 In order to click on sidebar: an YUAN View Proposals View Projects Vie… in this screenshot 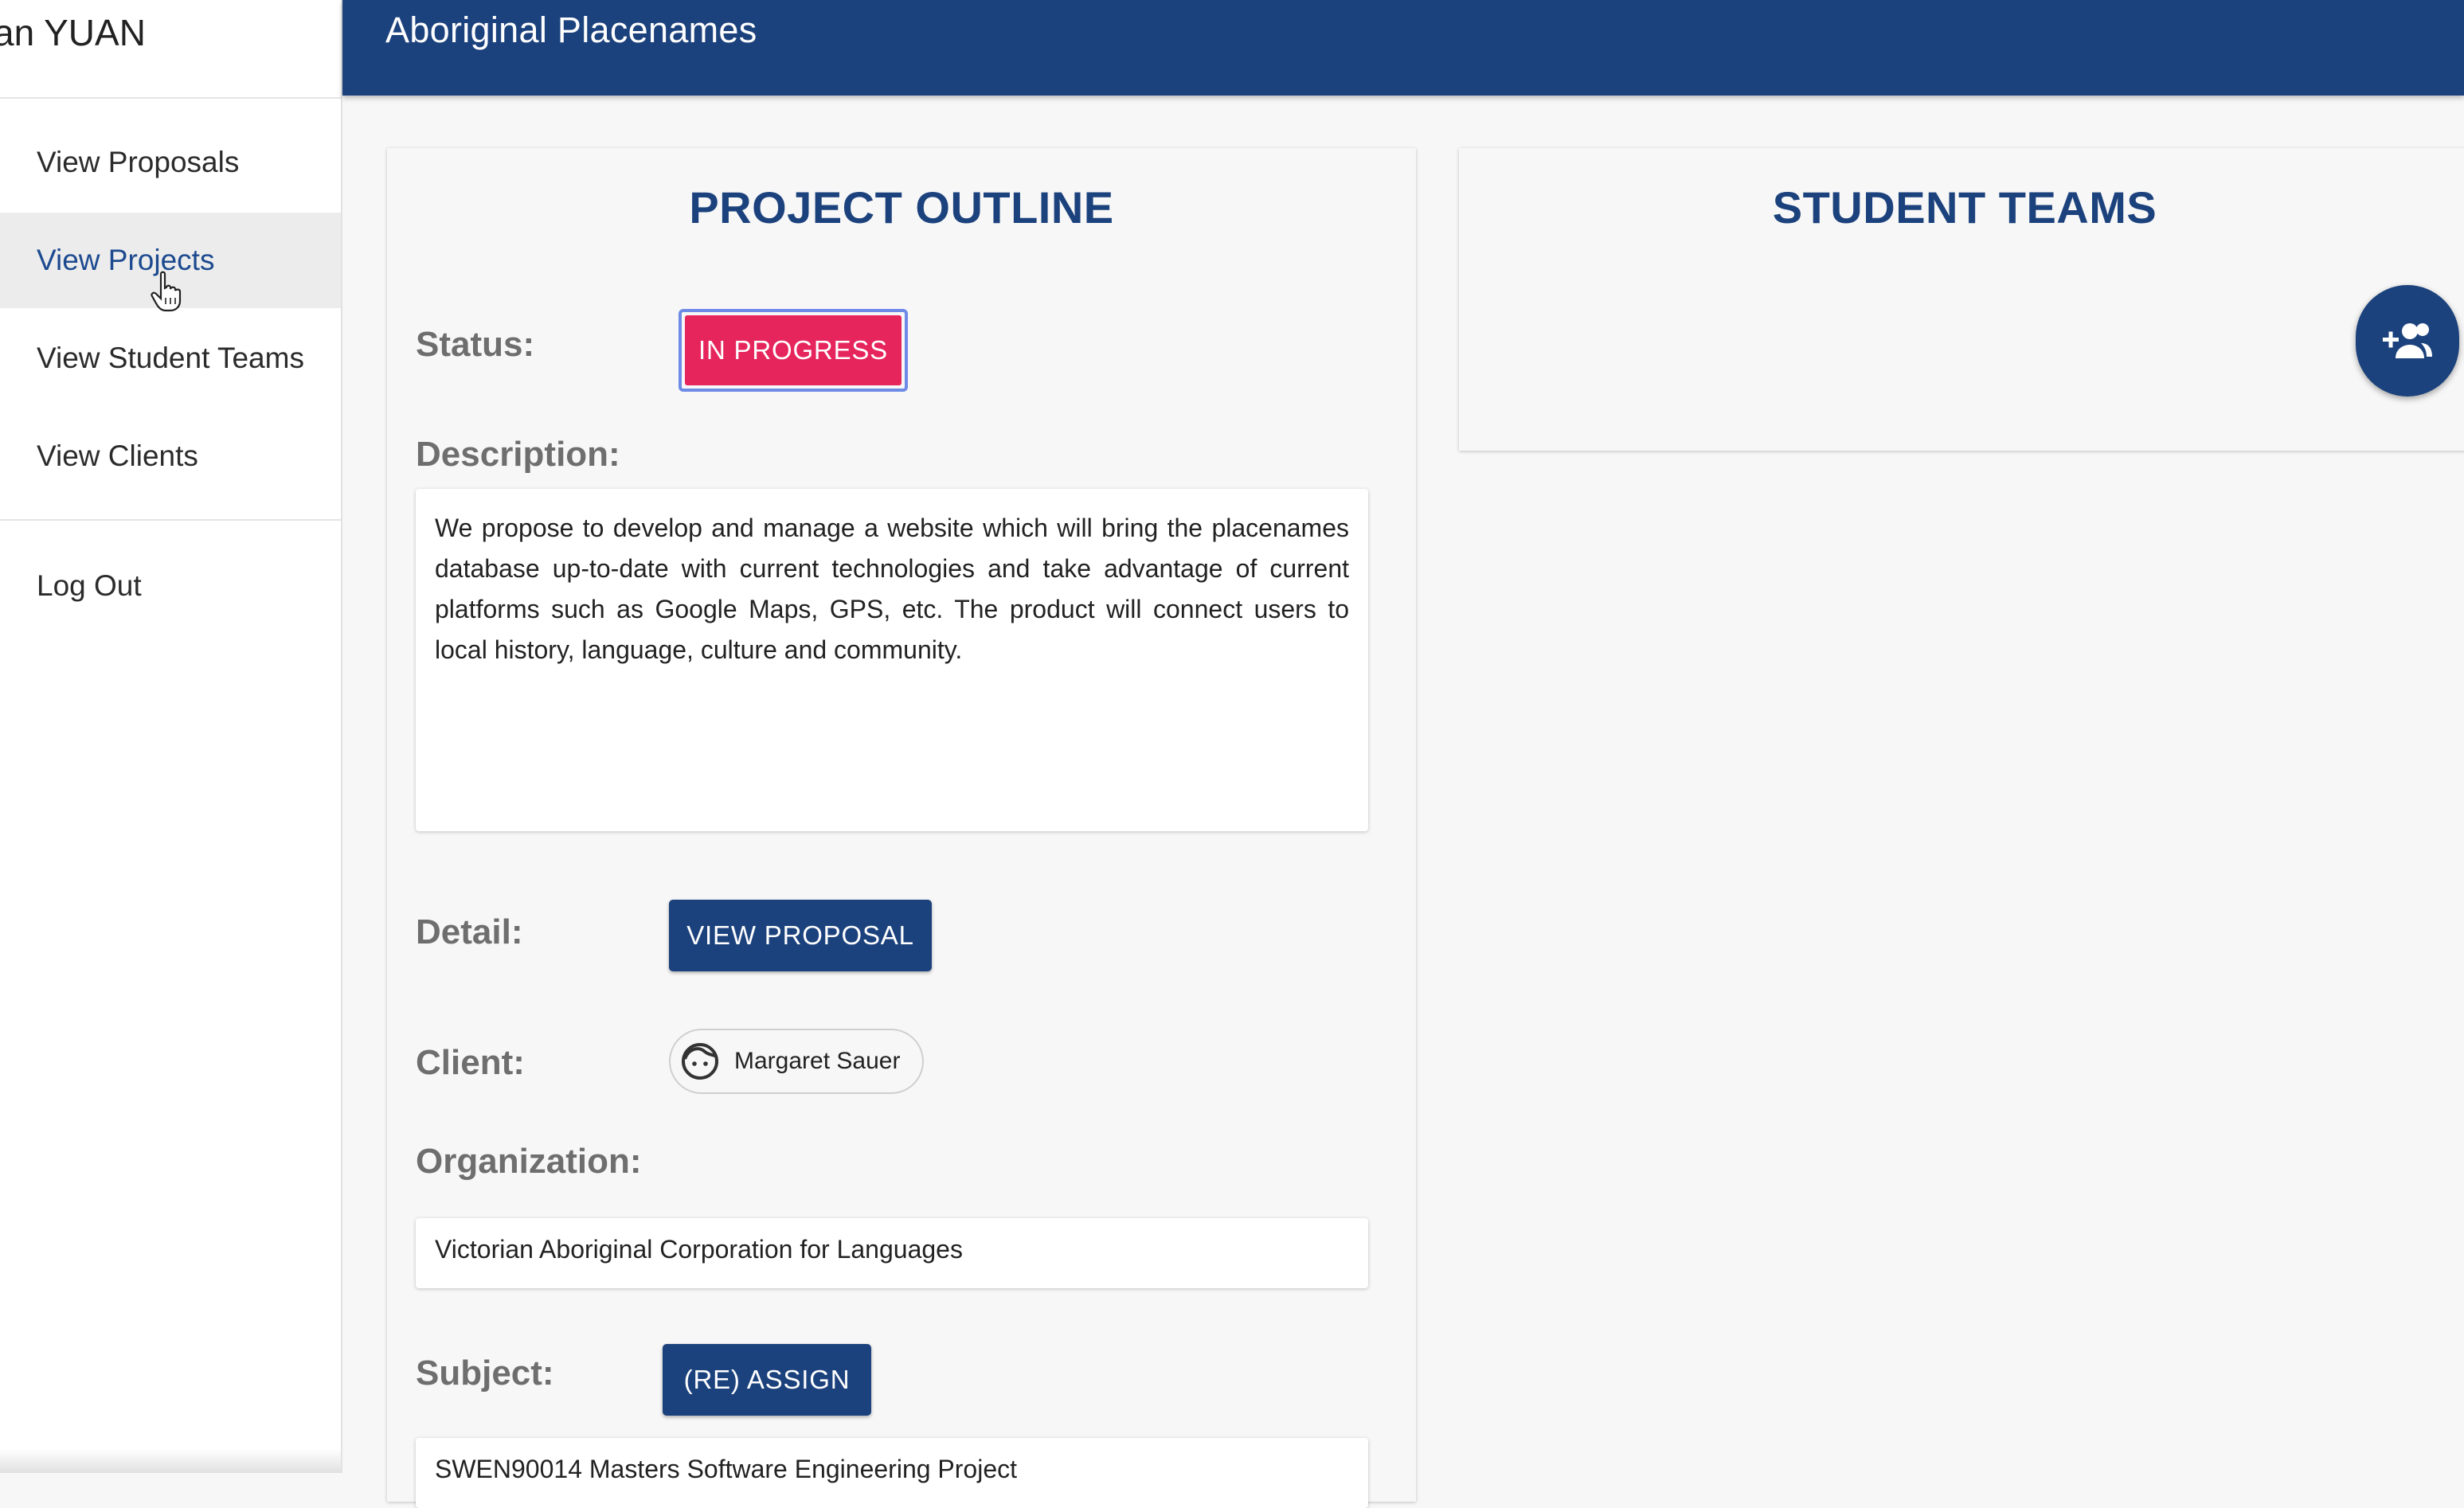, I will do `click(171, 737)`.